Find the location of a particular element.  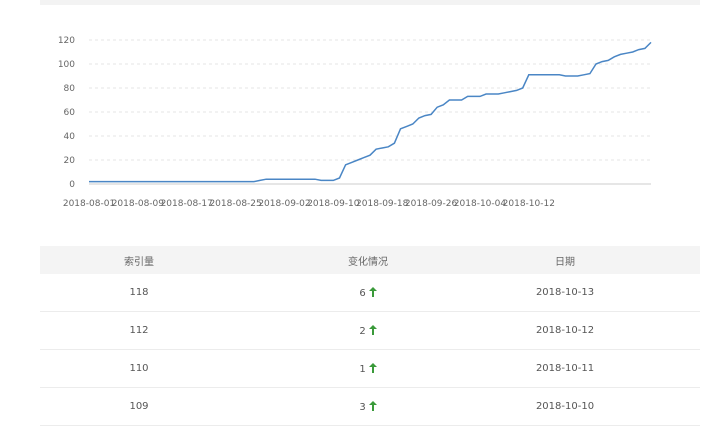

table-header: 索引量 变化情况 日期 is located at coordinates (370, 260).